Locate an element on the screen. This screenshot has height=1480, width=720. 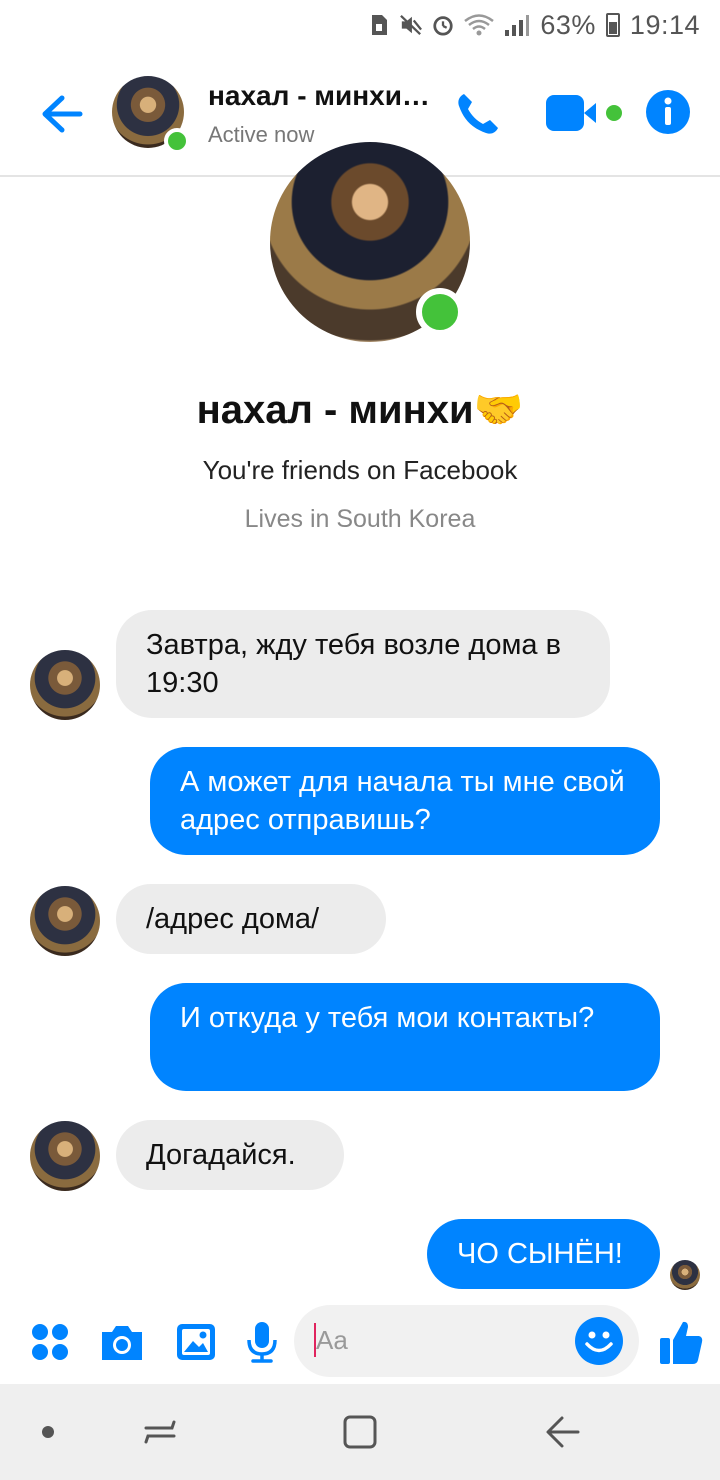
seen-receipt-avatar is located at coordinates (685, 1275).